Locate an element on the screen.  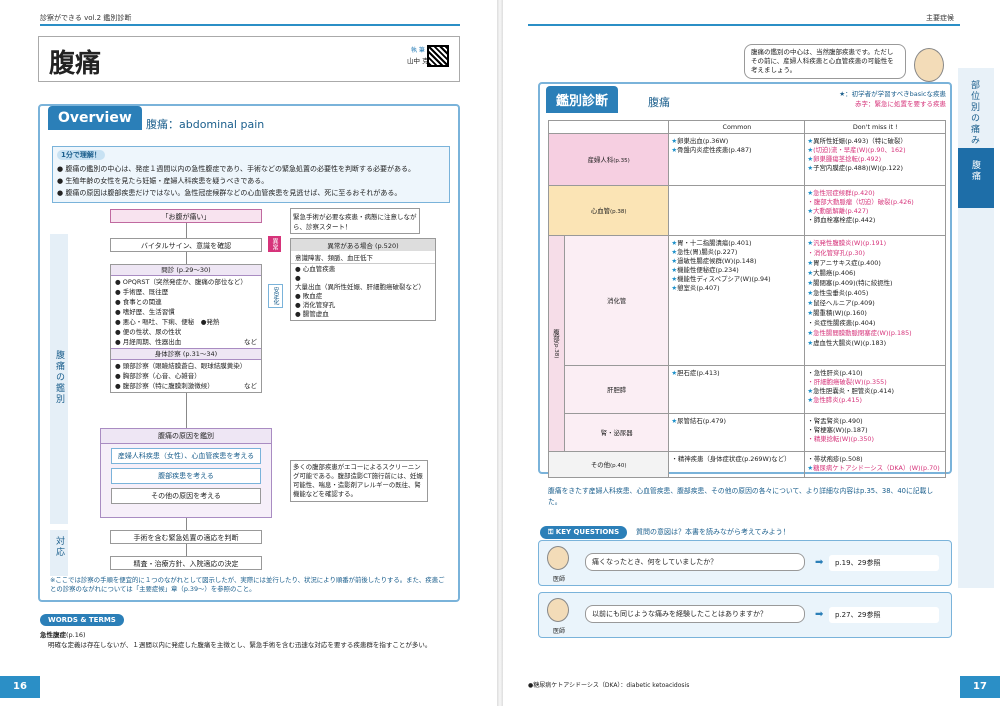
interview-item: ● 月経周期、性器出血 など is located at coordinates (186, 342).